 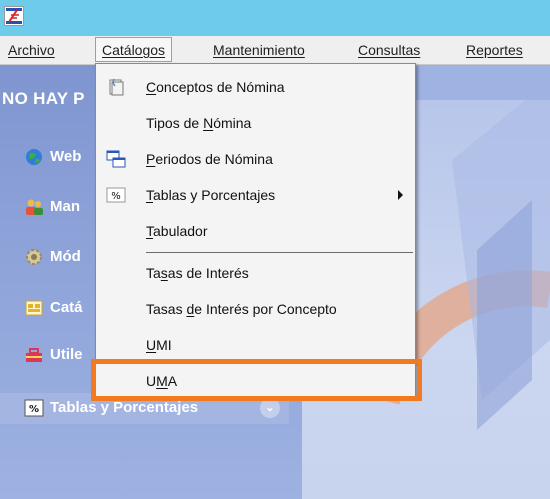 What do you see at coordinates (255, 159) in the screenshot?
I see `menu-item-periodos-de-nomina: Periodos de Nómina` at bounding box center [255, 159].